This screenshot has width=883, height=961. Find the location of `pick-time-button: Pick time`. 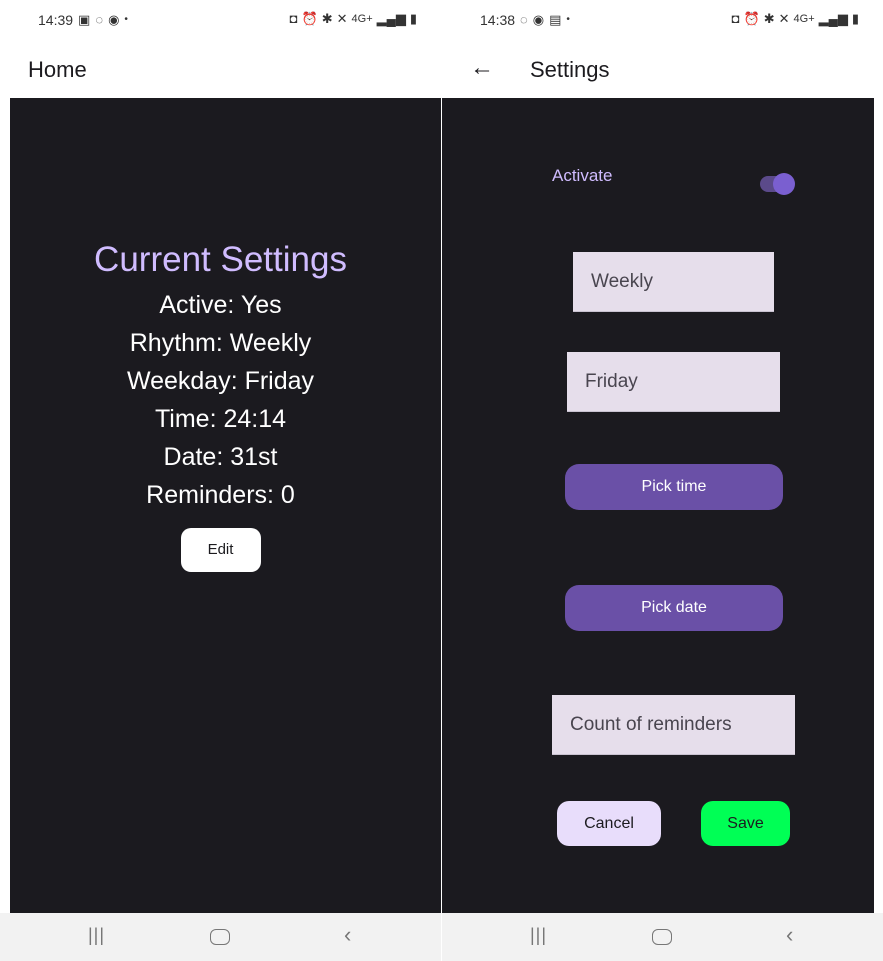

pick-time-button: Pick time is located at coordinates (674, 487).